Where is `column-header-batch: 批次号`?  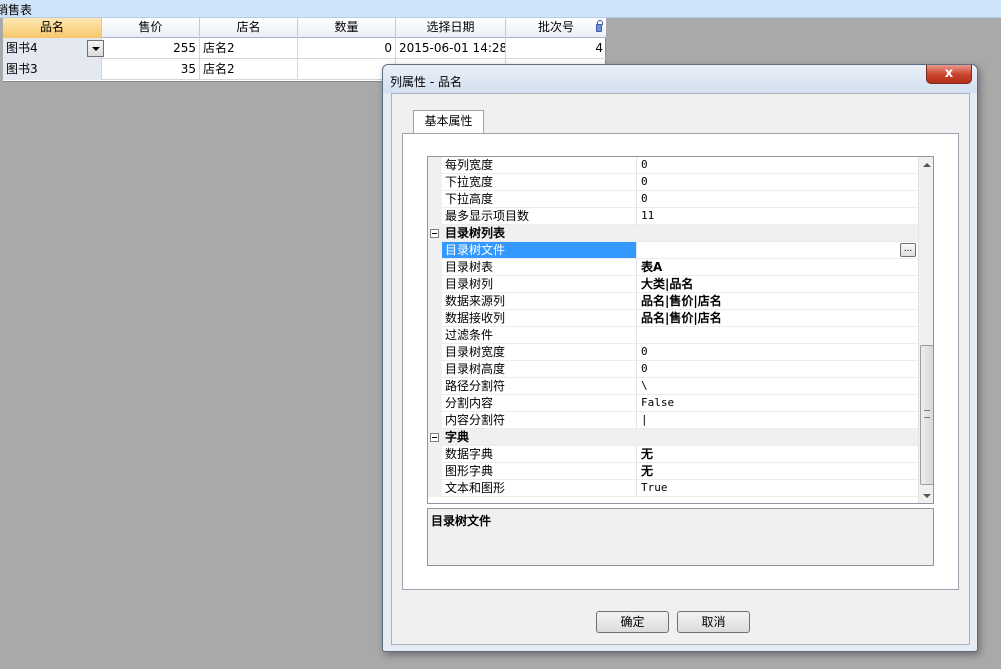 column-header-batch: 批次号 is located at coordinates (556, 28).